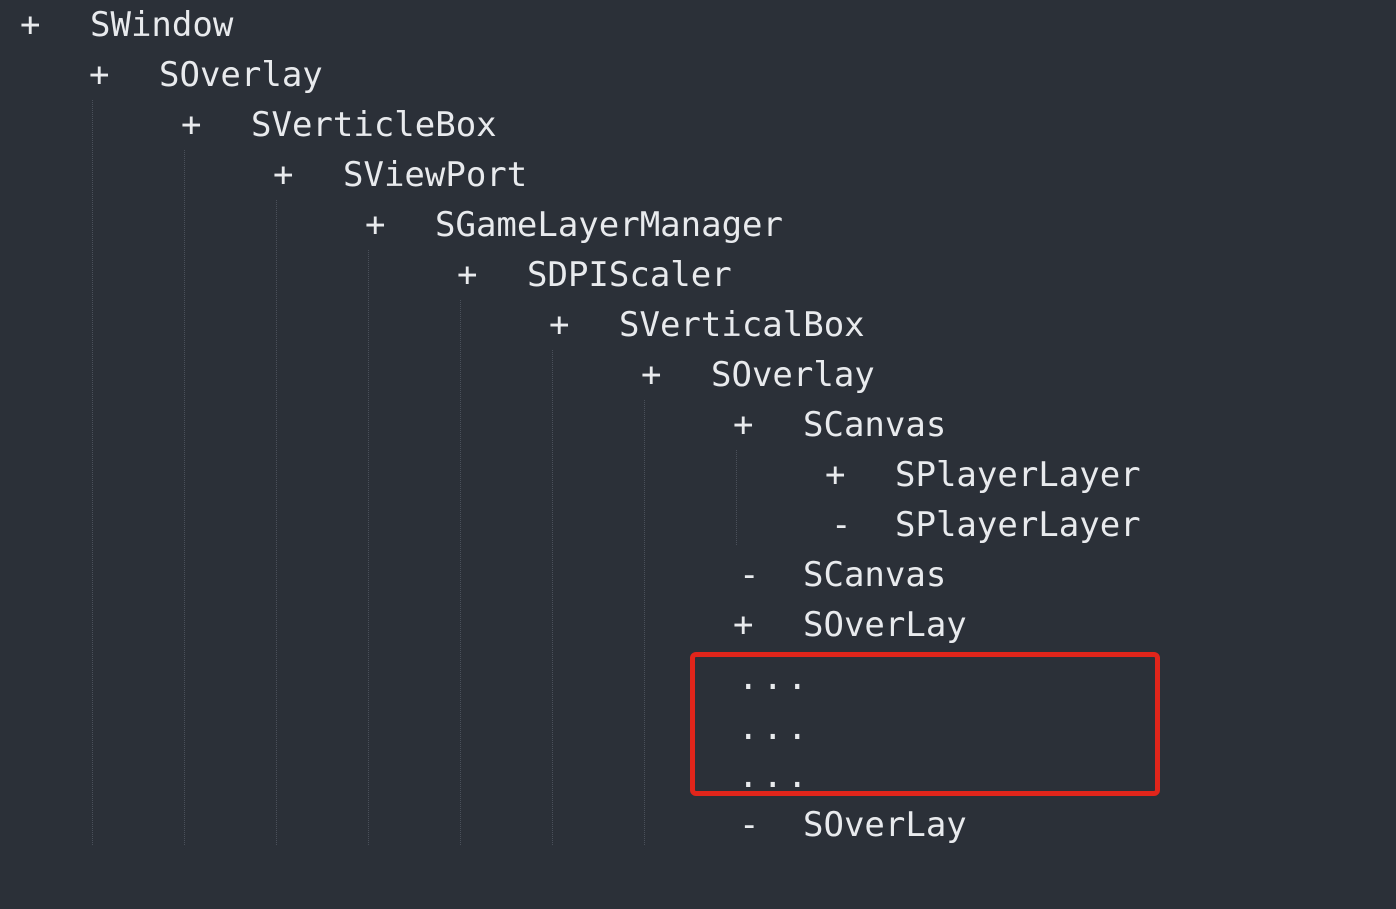  What do you see at coordinates (925, 724) in the screenshot?
I see `highlight-box` at bounding box center [925, 724].